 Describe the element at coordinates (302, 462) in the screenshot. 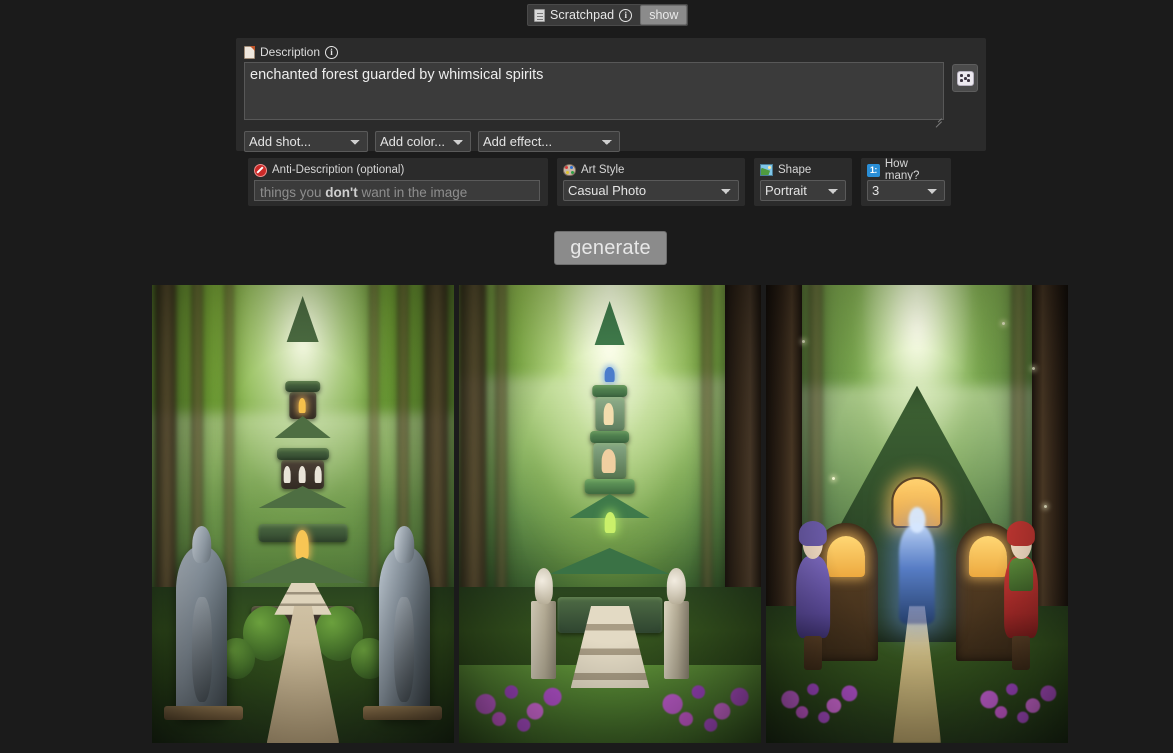

I see `tower-structure` at that location.